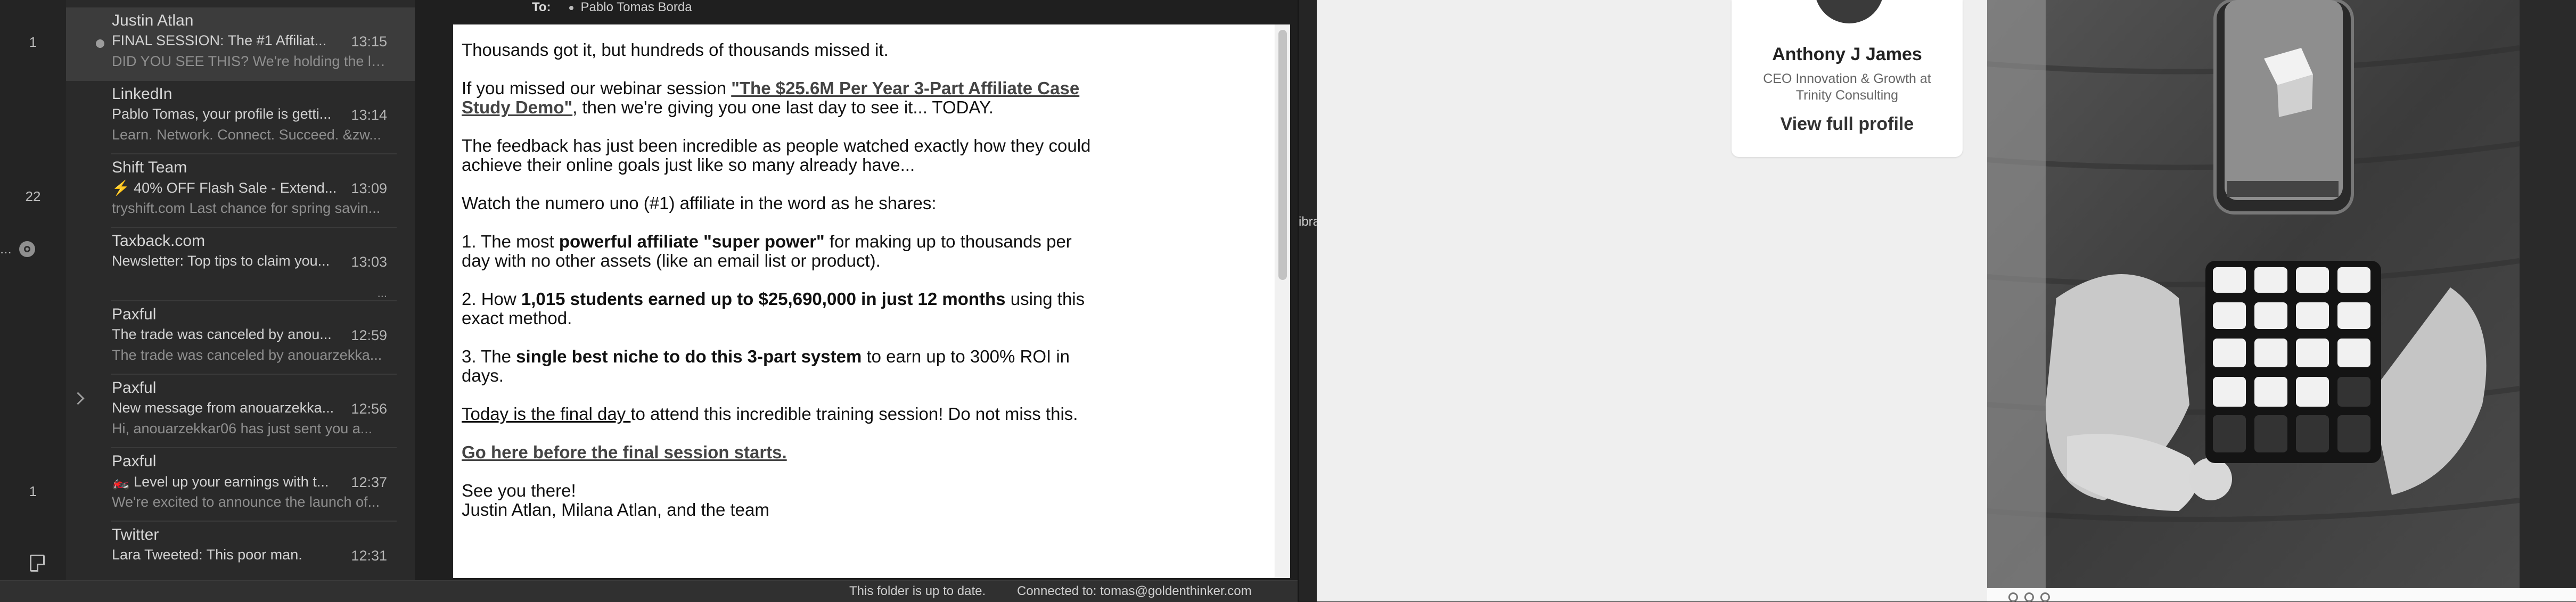 The image size is (2576, 602). What do you see at coordinates (491, 299) in the screenshot?
I see `email-text: 2. How` at bounding box center [491, 299].